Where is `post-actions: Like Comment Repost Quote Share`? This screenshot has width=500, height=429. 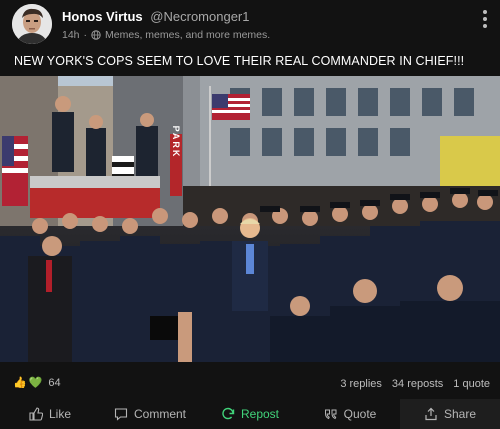 post-actions: Like Comment Repost Quote Share is located at coordinates (250, 414).